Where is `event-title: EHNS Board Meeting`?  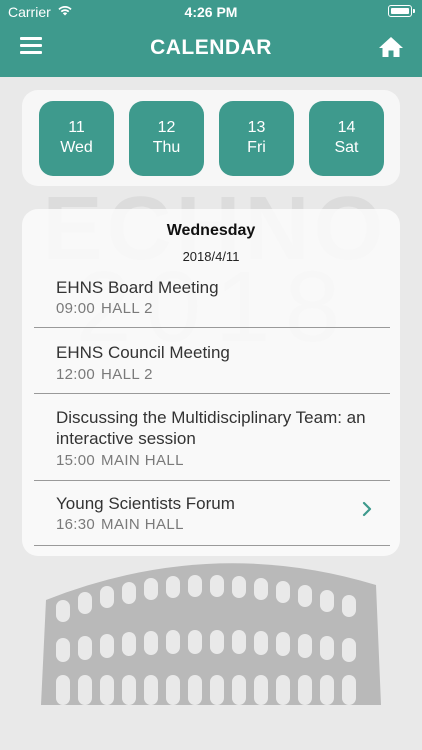
event-title: EHNS Board Meeting is located at coordinates (137, 287).